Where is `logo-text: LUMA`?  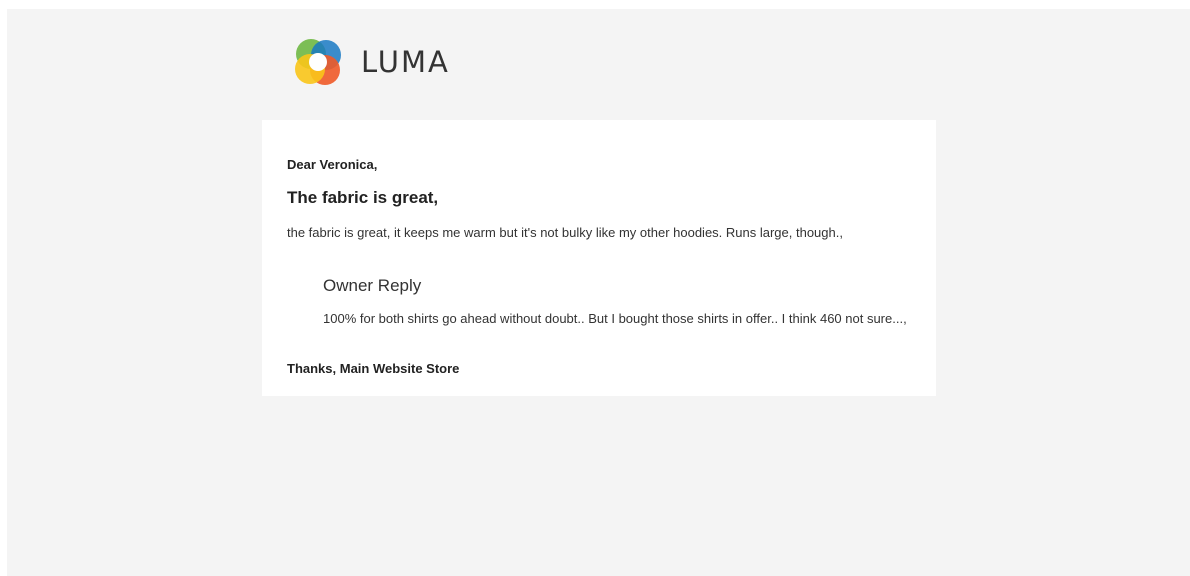 logo-text: LUMA is located at coordinates (405, 61).